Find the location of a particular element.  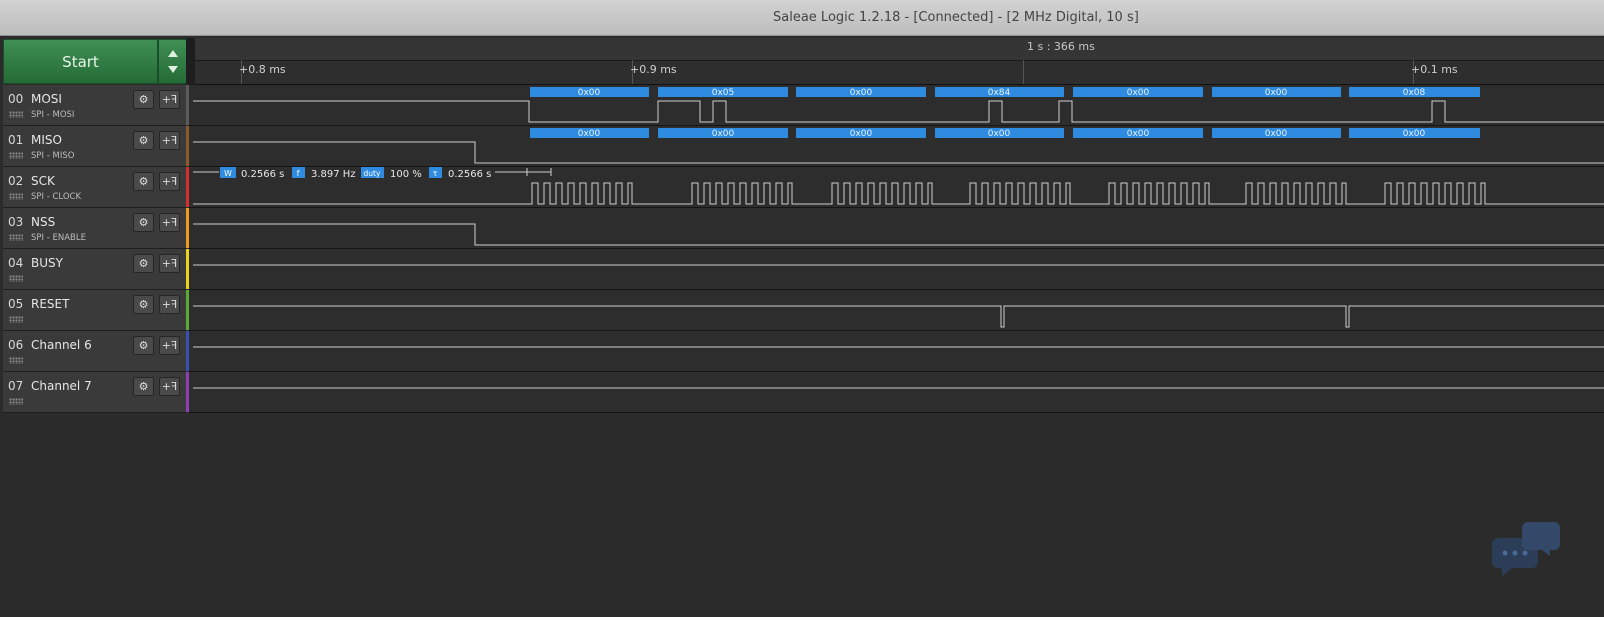

channel-name: MOSI is located at coordinates (46, 99).